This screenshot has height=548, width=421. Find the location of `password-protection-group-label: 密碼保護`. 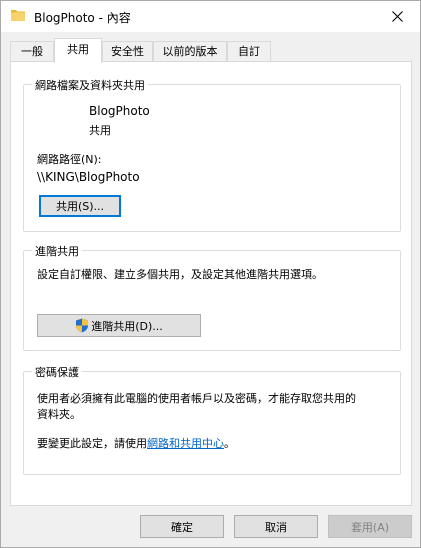

password-protection-group-label: 密碼保護 is located at coordinates (57, 372).